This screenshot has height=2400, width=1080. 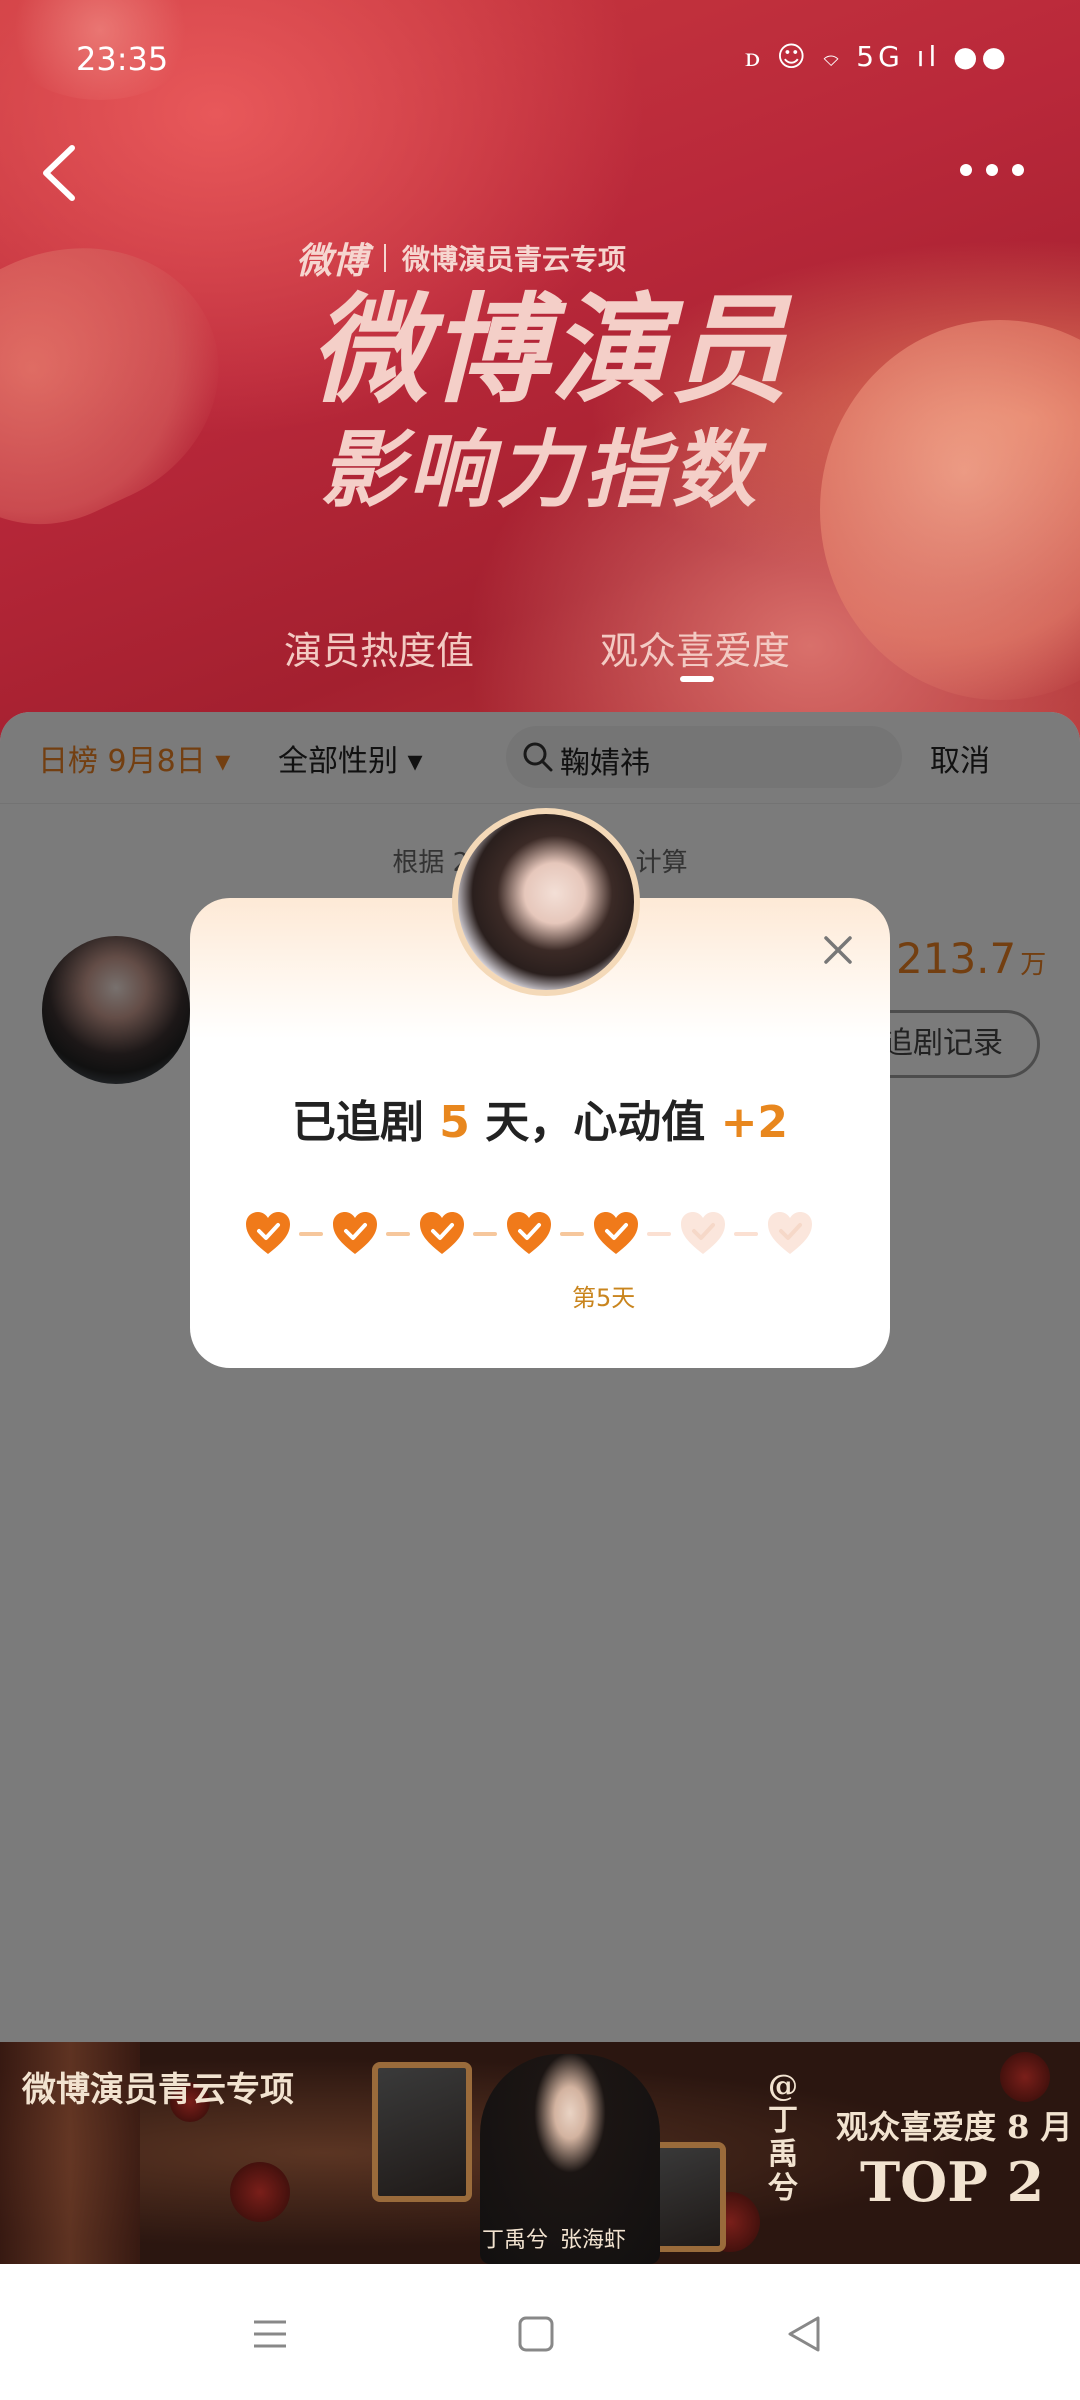 I want to click on days-count: 5, so click(x=454, y=1122).